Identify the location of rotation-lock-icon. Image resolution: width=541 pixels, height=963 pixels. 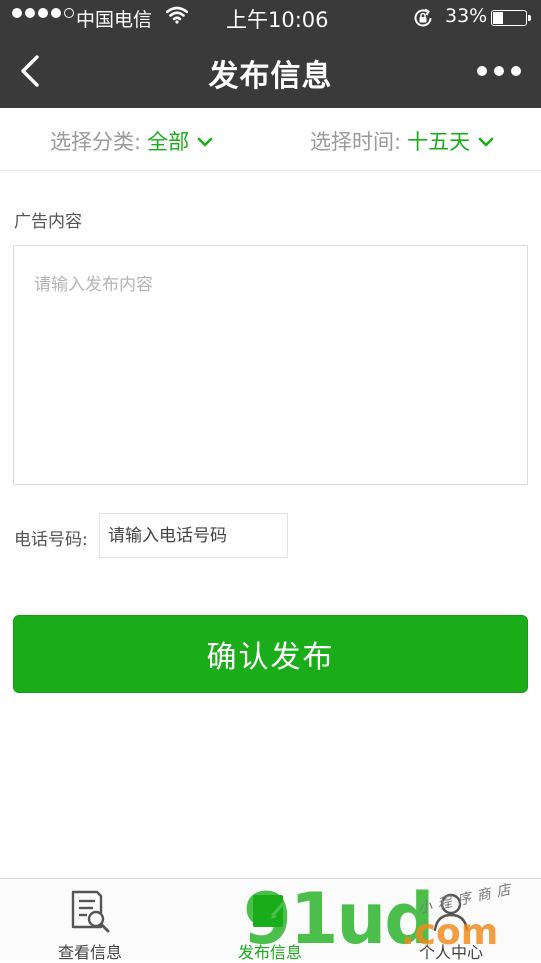
(423, 20).